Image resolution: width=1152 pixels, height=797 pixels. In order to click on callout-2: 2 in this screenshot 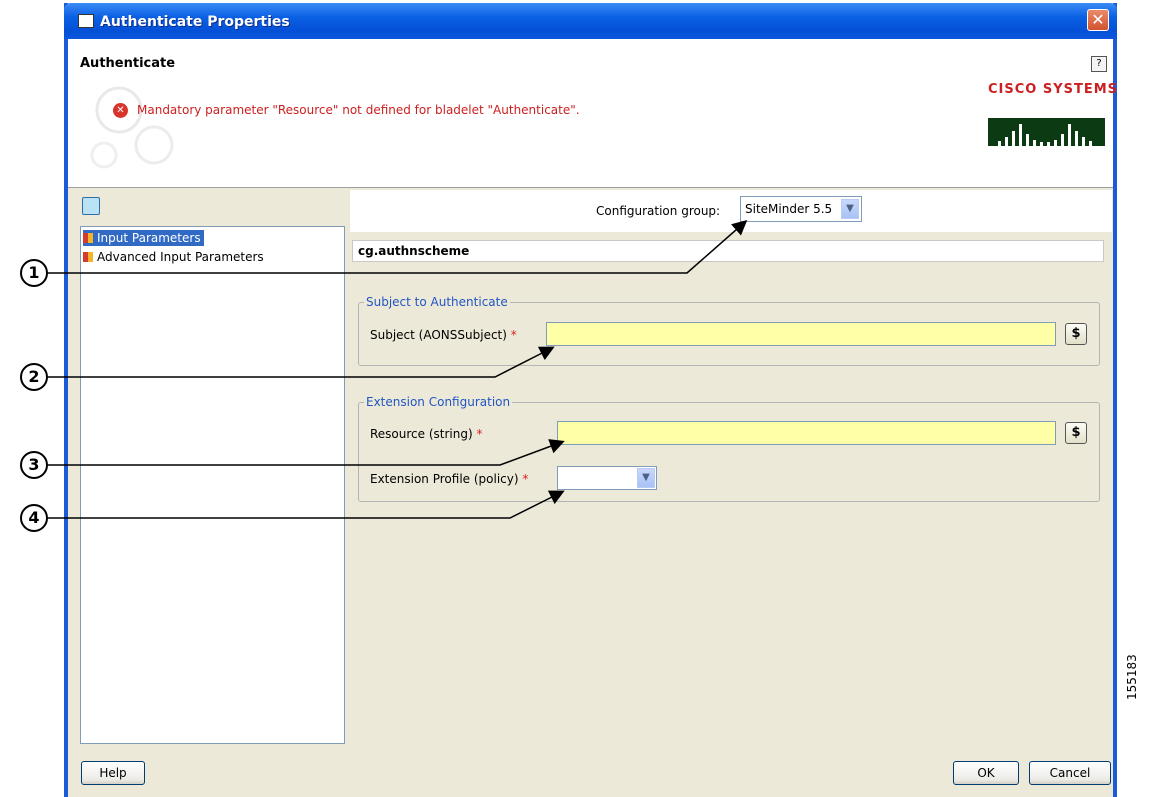, I will do `click(34, 377)`.